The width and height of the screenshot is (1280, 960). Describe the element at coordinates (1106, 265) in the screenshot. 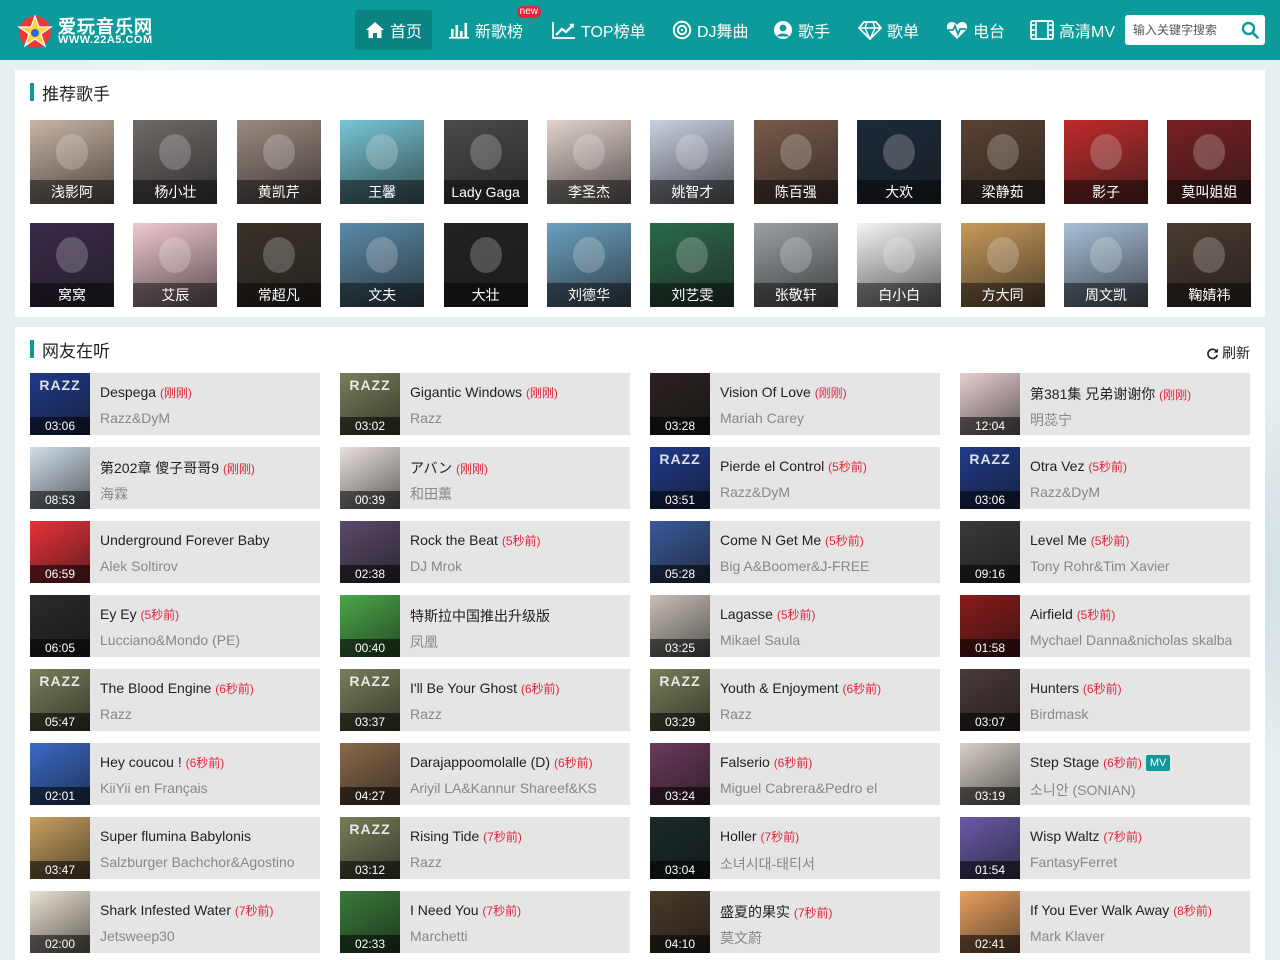

I see `singer-card: 周文凯` at that location.